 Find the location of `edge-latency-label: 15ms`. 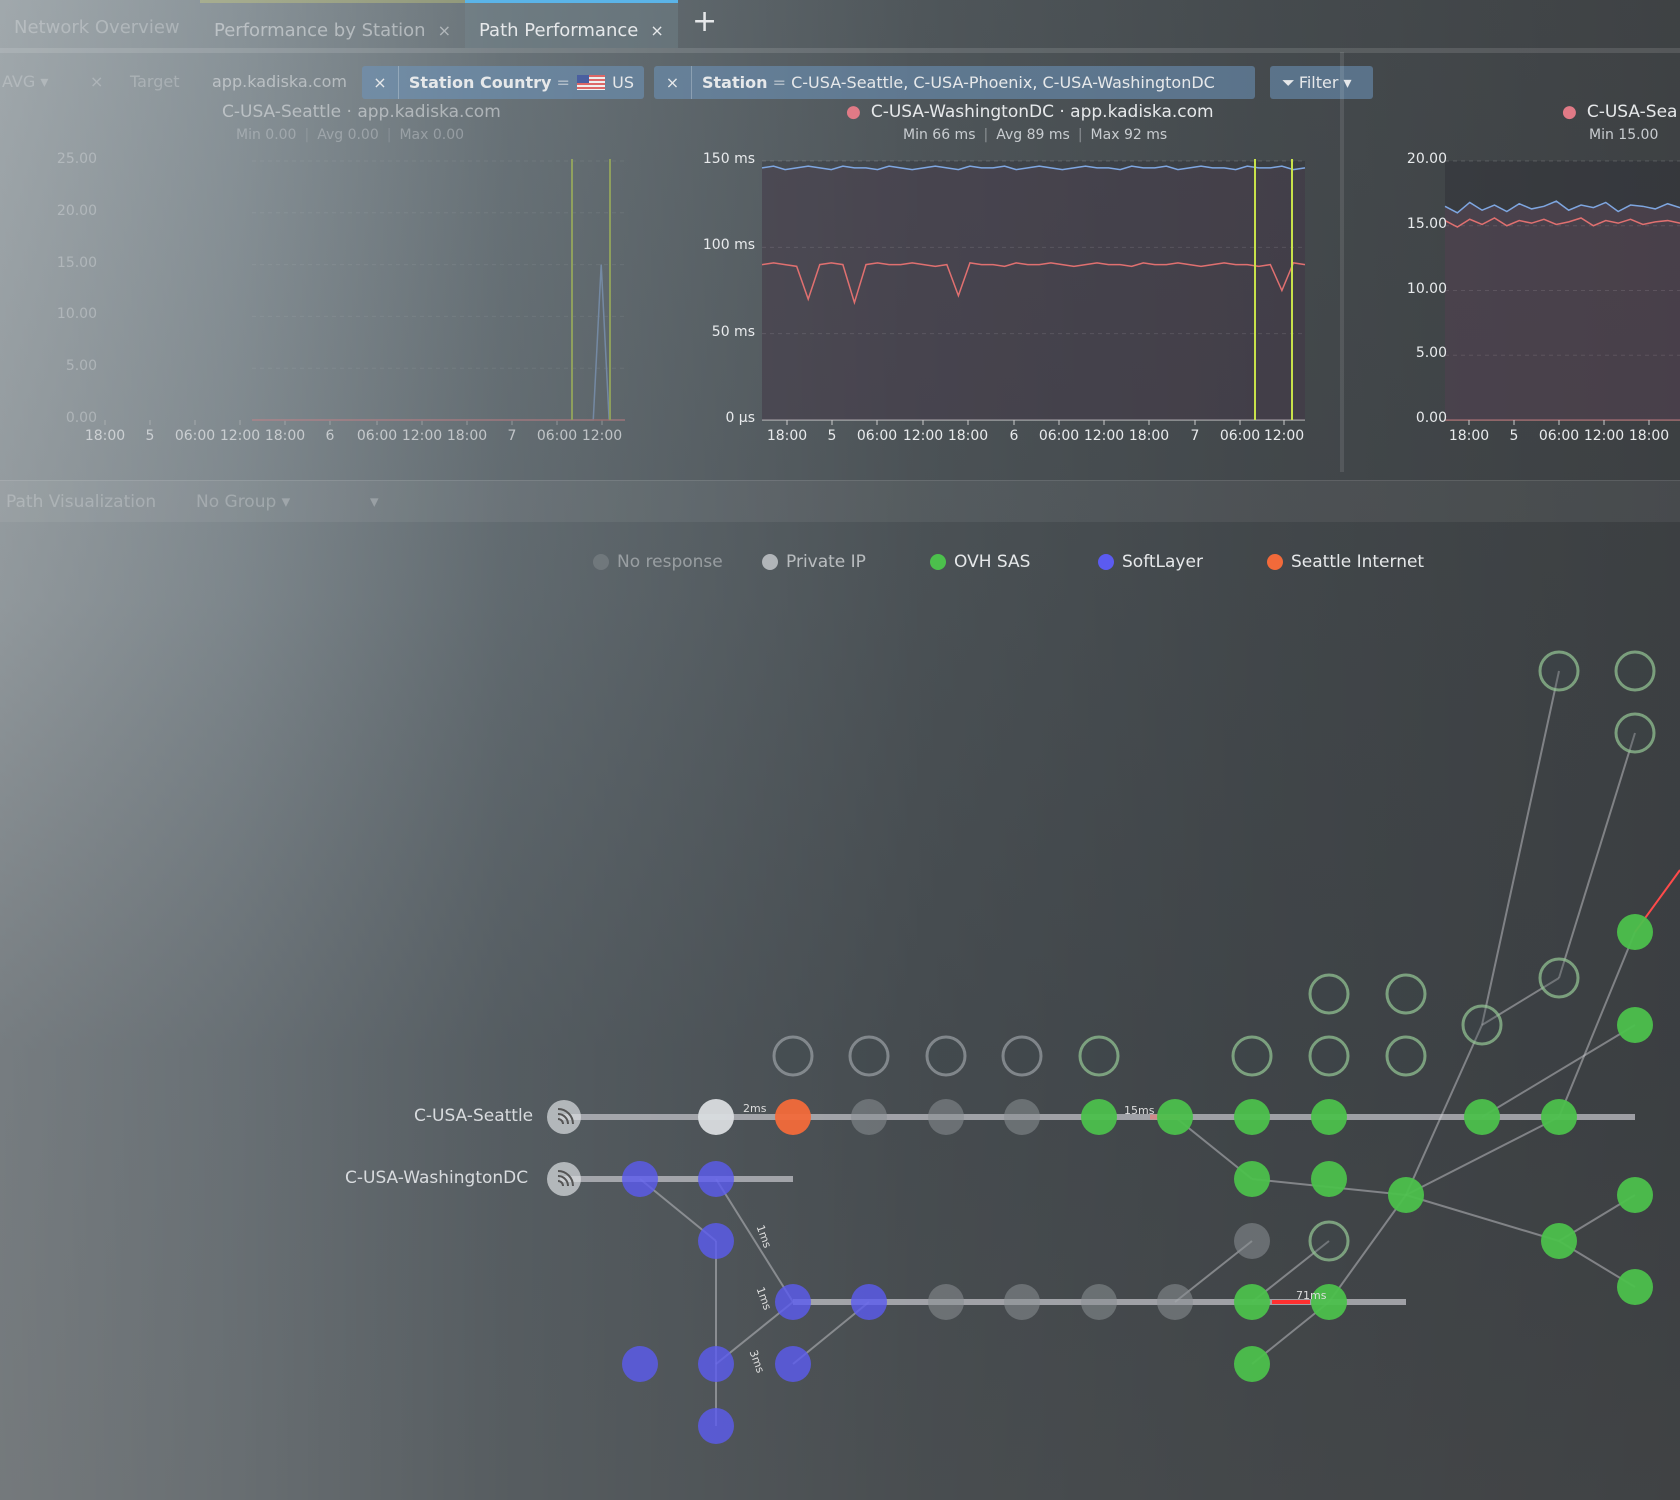

edge-latency-label: 15ms is located at coordinates (1139, 1110).